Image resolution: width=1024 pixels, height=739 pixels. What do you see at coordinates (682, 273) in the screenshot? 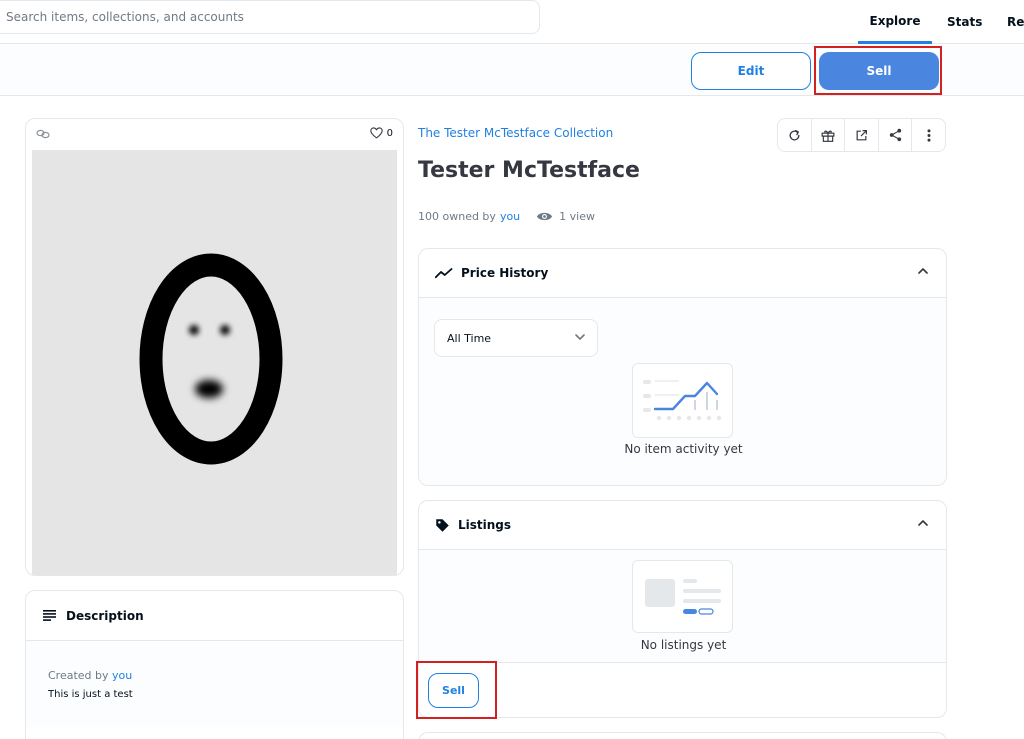
I see `price-history-header: Price History` at bounding box center [682, 273].